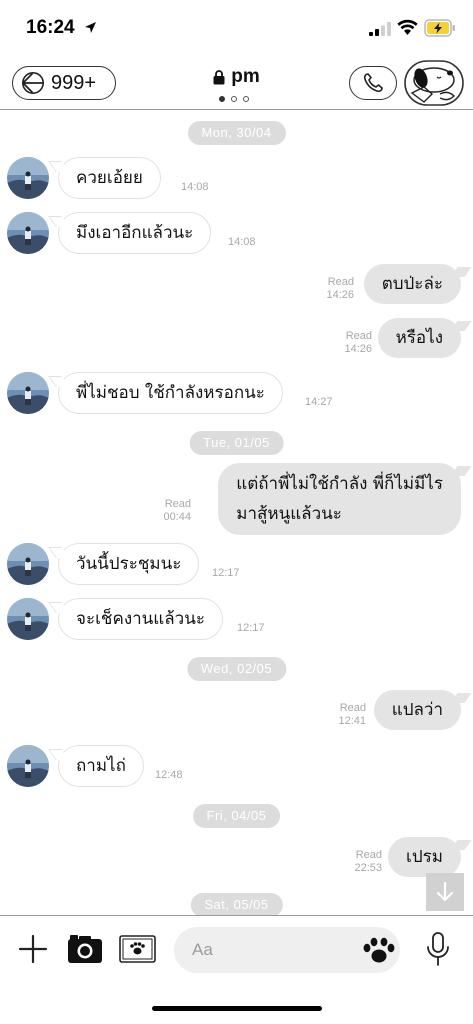 This screenshot has height=1024, width=473. What do you see at coordinates (419, 338) in the screenshot?
I see `message-bubble: หรือไง` at bounding box center [419, 338].